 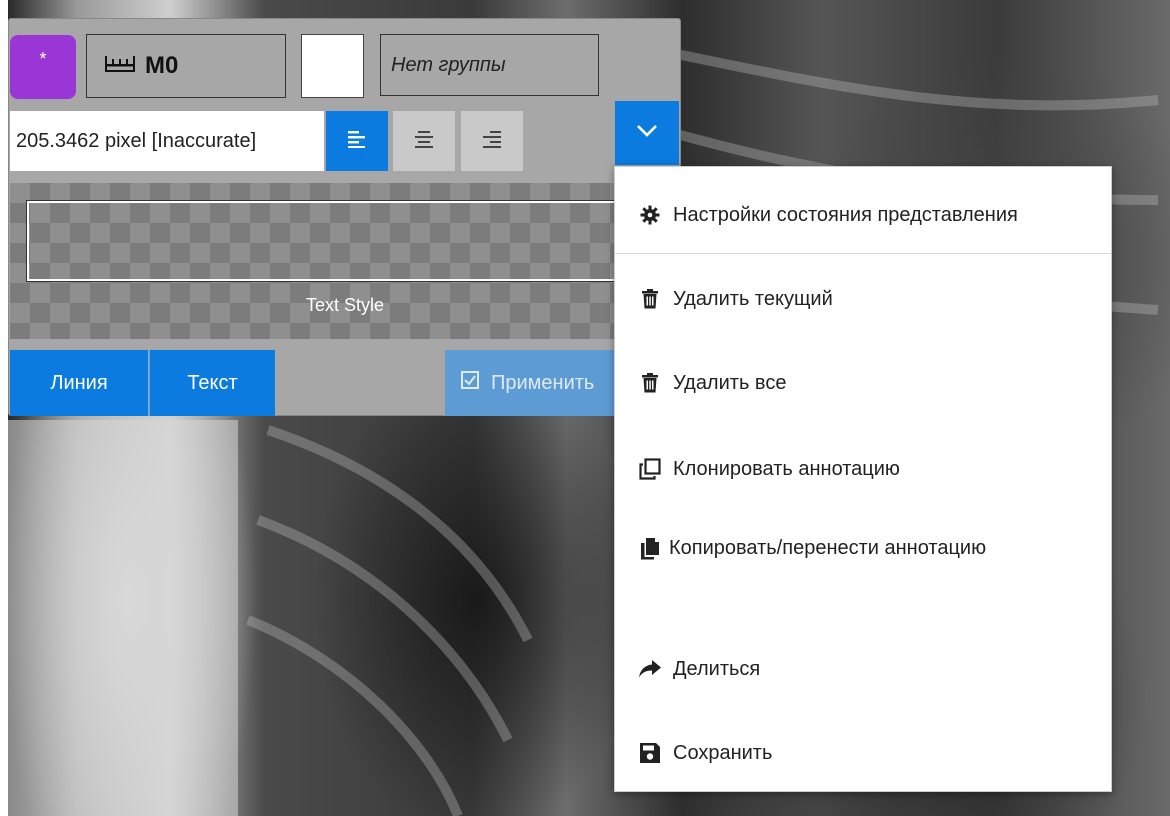 I want to click on menu-item-clone-annotation: Клонировать аннотацию, so click(x=863, y=469).